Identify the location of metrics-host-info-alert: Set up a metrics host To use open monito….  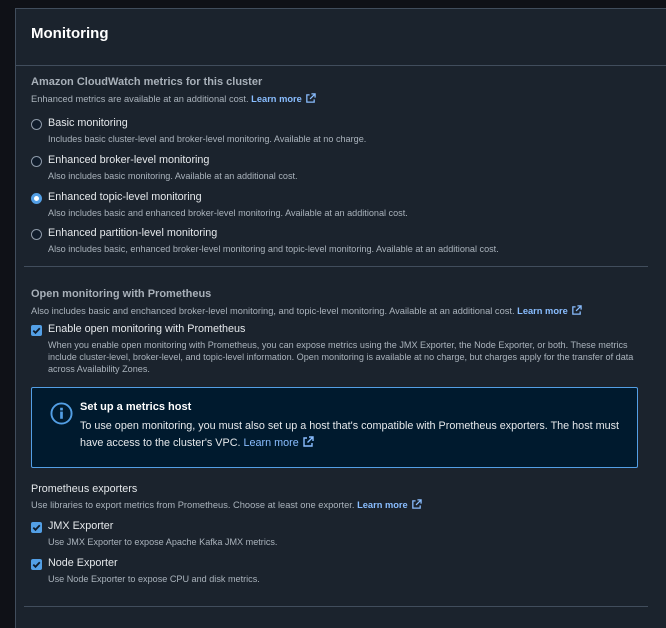
(334, 427).